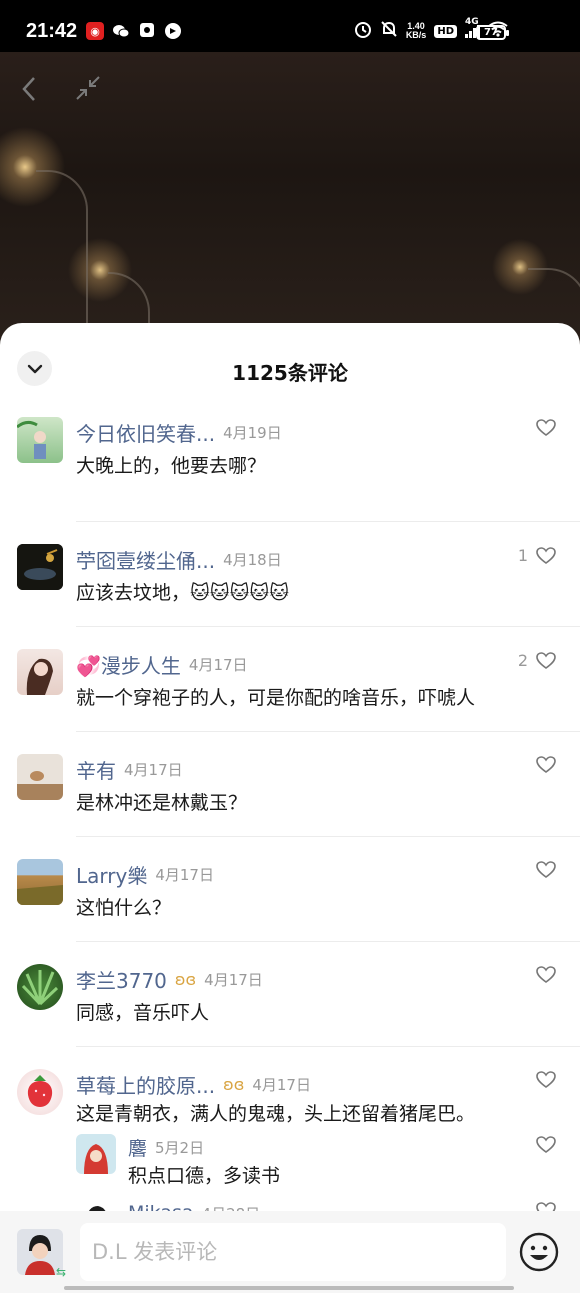 The image size is (580, 1293). Describe the element at coordinates (289, 1288) in the screenshot. I see `navigation-handle` at that location.